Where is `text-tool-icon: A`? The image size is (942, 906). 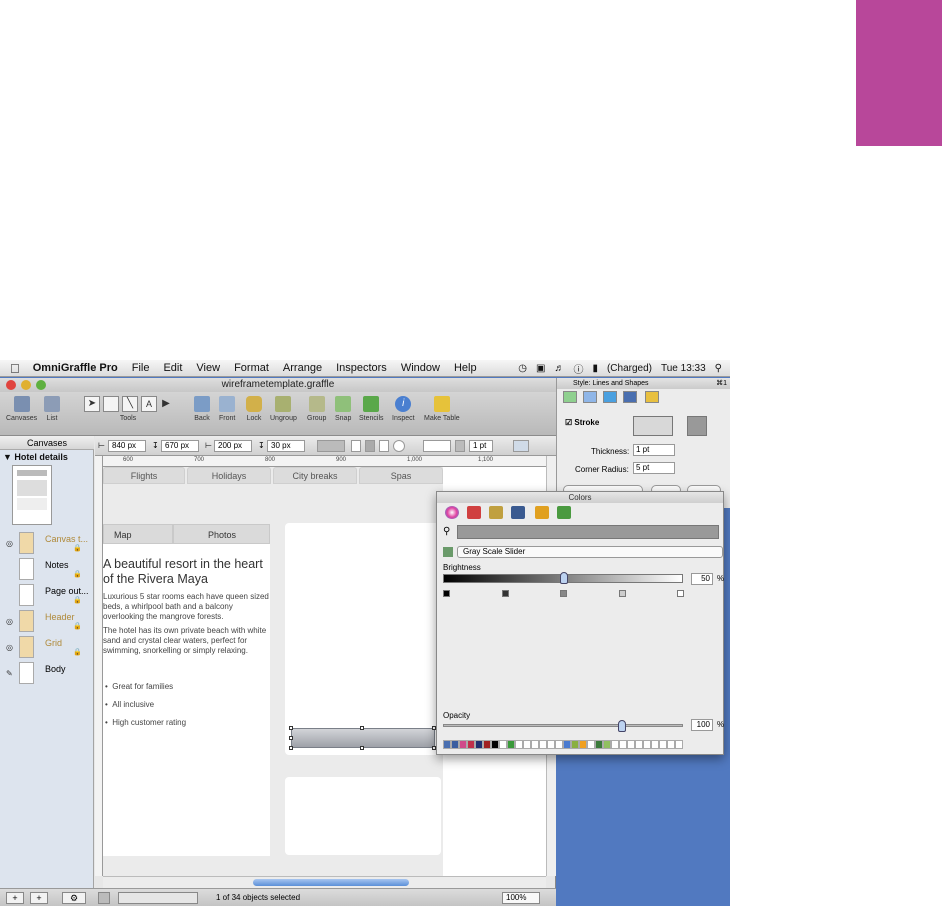
text-tool-icon: A is located at coordinates (149, 404).